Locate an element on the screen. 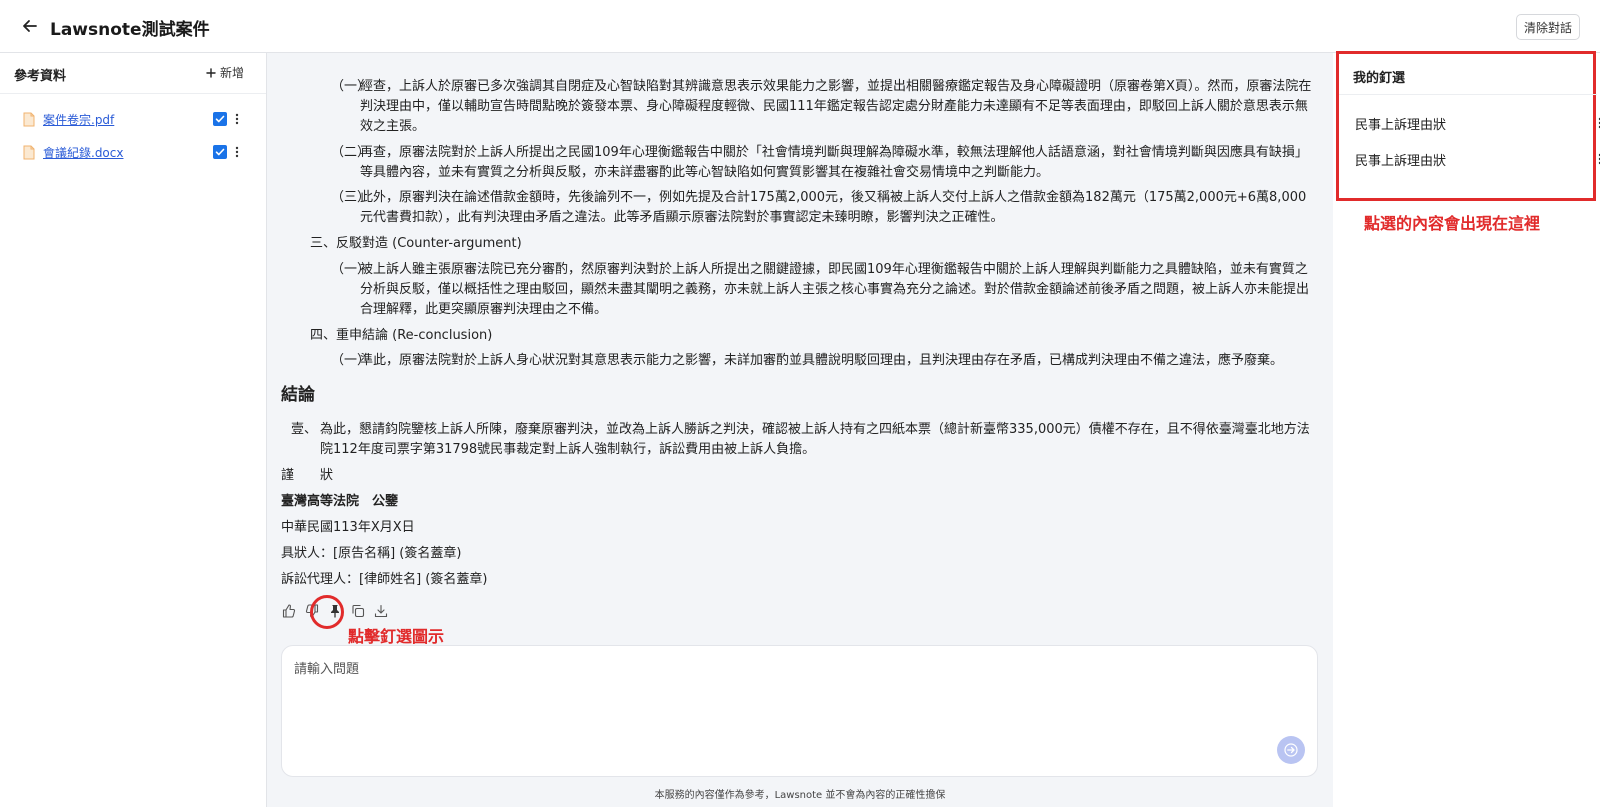 The width and height of the screenshot is (1600, 807). file-link: 會議紀錄.docx is located at coordinates (83, 152).